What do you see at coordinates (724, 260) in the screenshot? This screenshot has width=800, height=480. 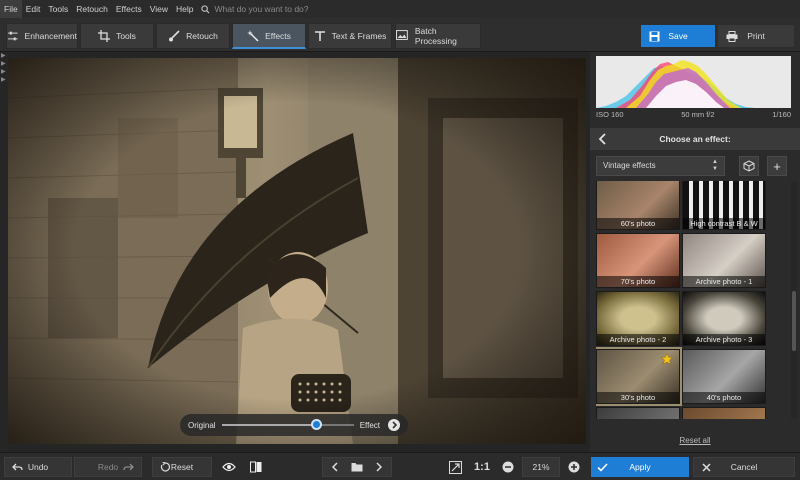 I see `effect-thumb: Archive photo - 1` at bounding box center [724, 260].